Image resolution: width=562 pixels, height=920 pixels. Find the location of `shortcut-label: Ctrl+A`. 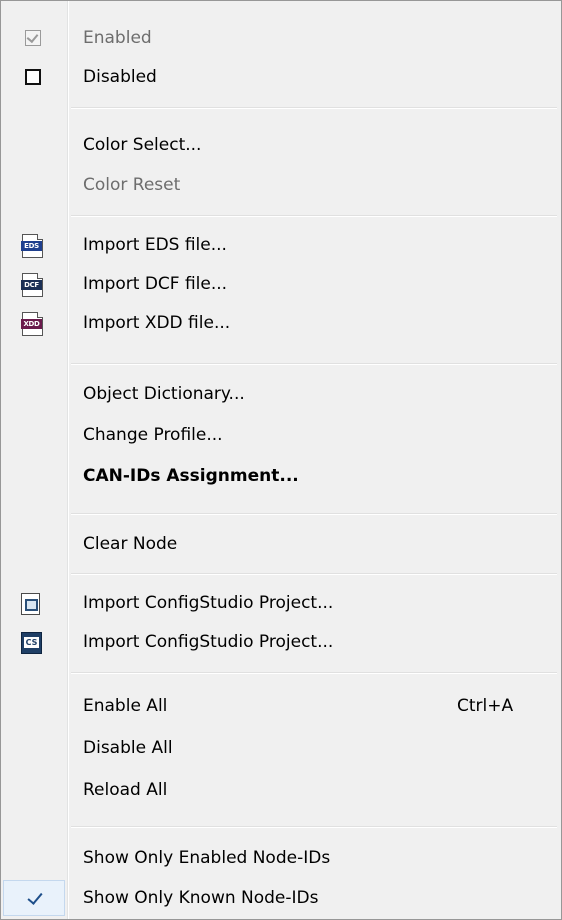

shortcut-label: Ctrl+A is located at coordinates (485, 706).